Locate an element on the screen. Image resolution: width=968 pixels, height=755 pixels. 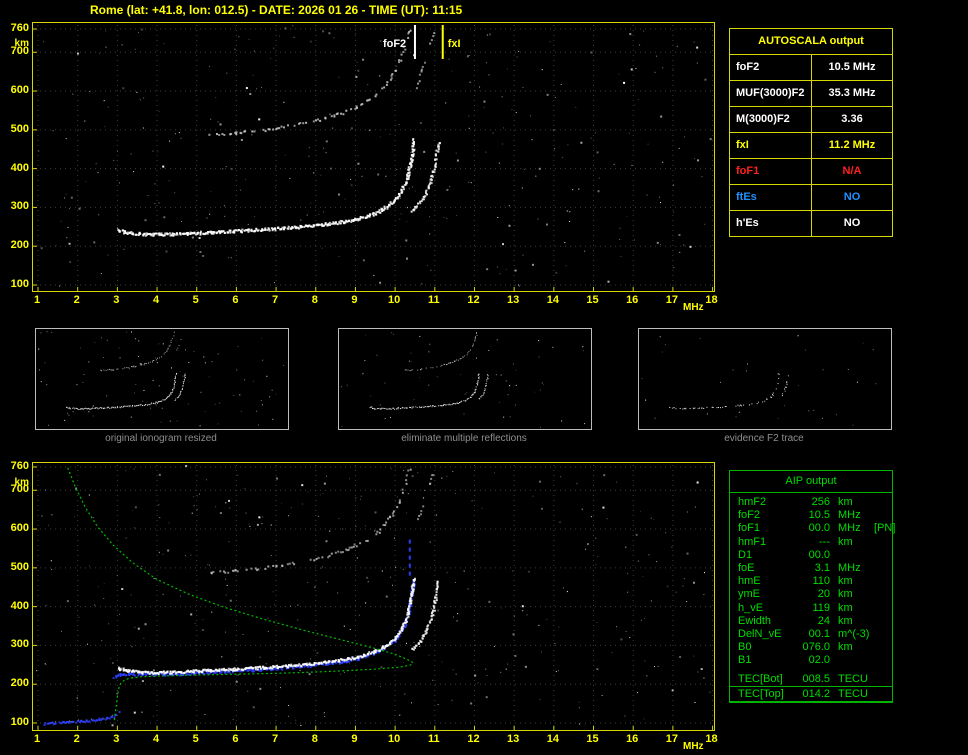
aip-tec-row-TEC[Top]: TEC[Top] 014.2 TECU is located at coordinates (811, 694).